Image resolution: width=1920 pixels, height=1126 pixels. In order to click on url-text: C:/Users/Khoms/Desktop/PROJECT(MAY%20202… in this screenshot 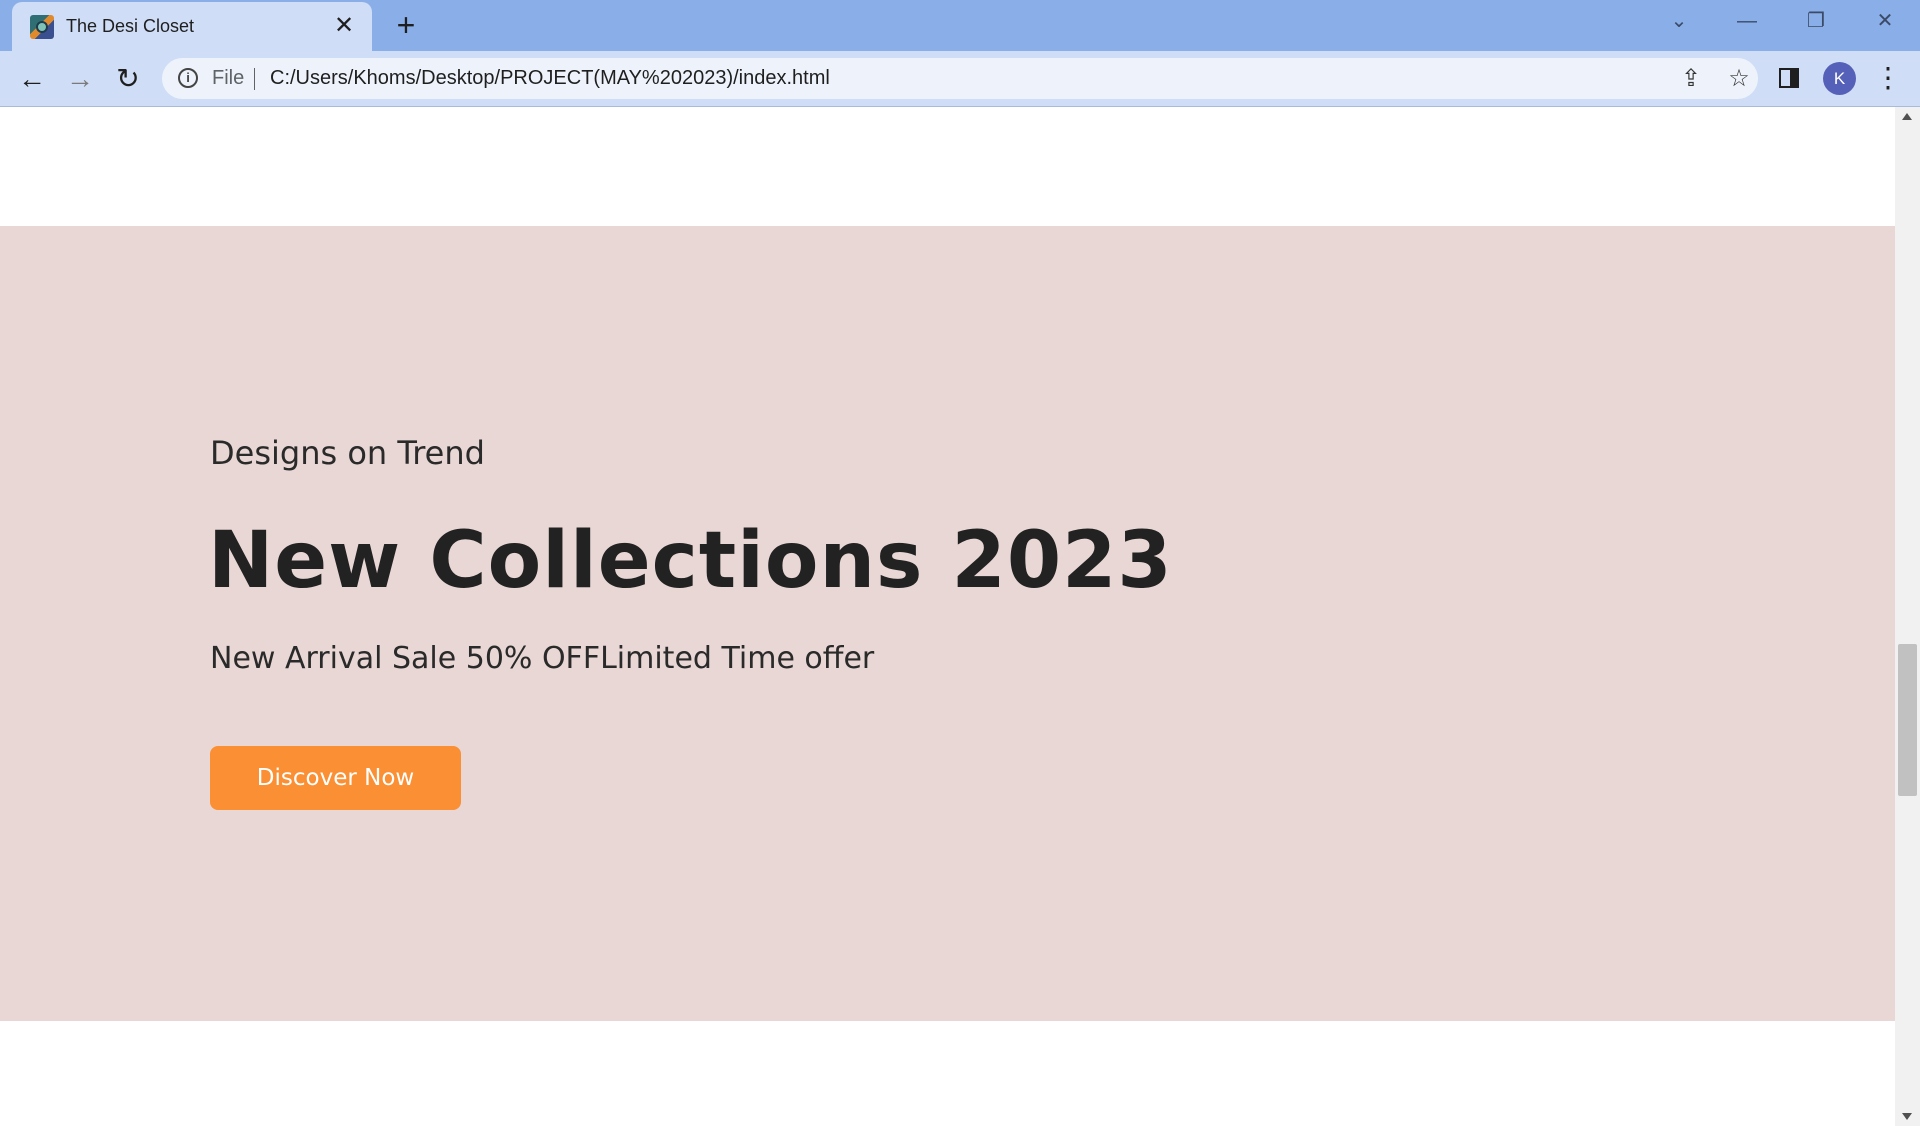, I will do `click(550, 78)`.